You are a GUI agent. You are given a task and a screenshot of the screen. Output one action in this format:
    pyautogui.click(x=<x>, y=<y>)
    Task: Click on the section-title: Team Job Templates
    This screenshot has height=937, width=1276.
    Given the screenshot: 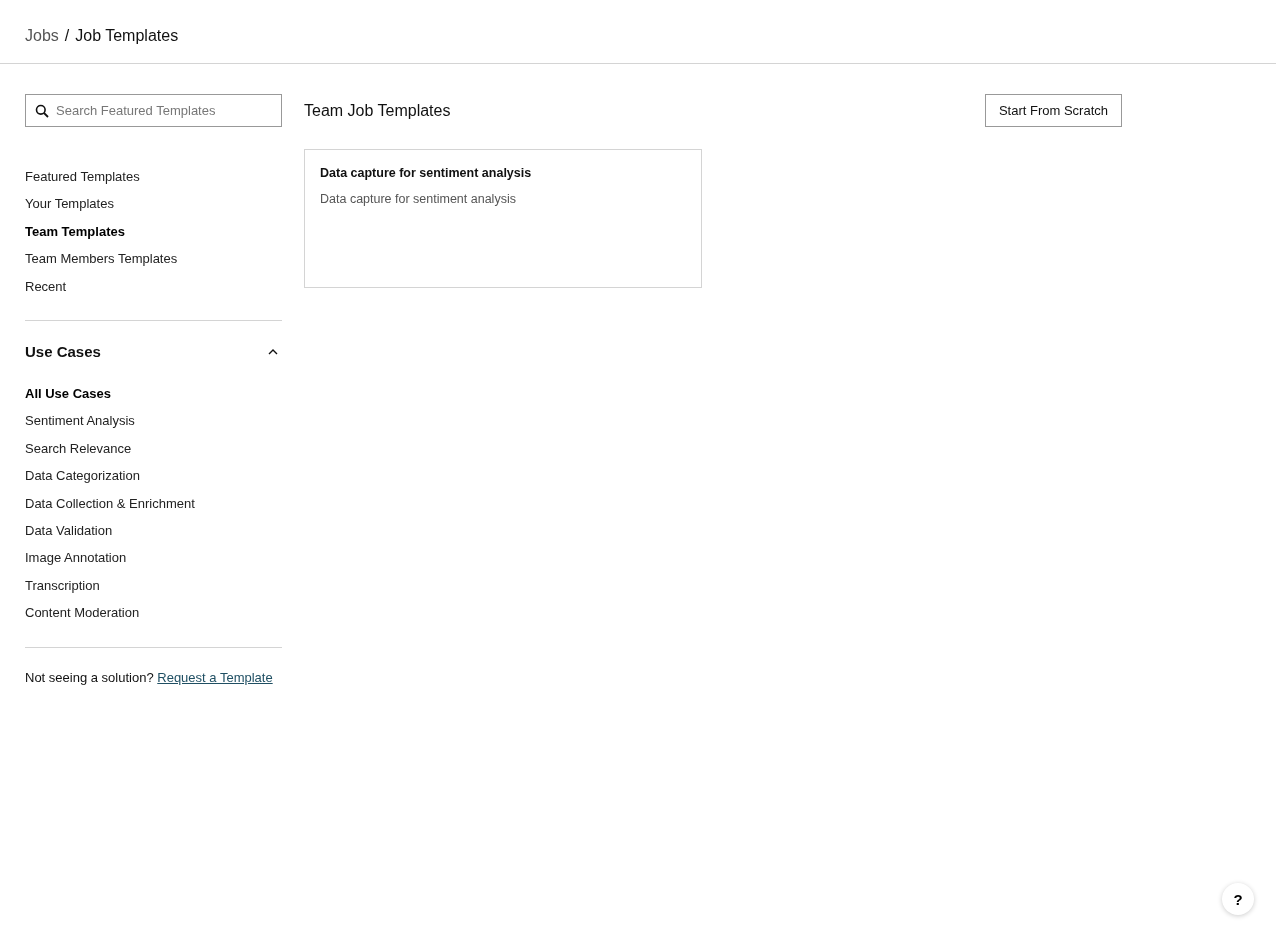 What is the action you would take?
    pyautogui.click(x=377, y=110)
    